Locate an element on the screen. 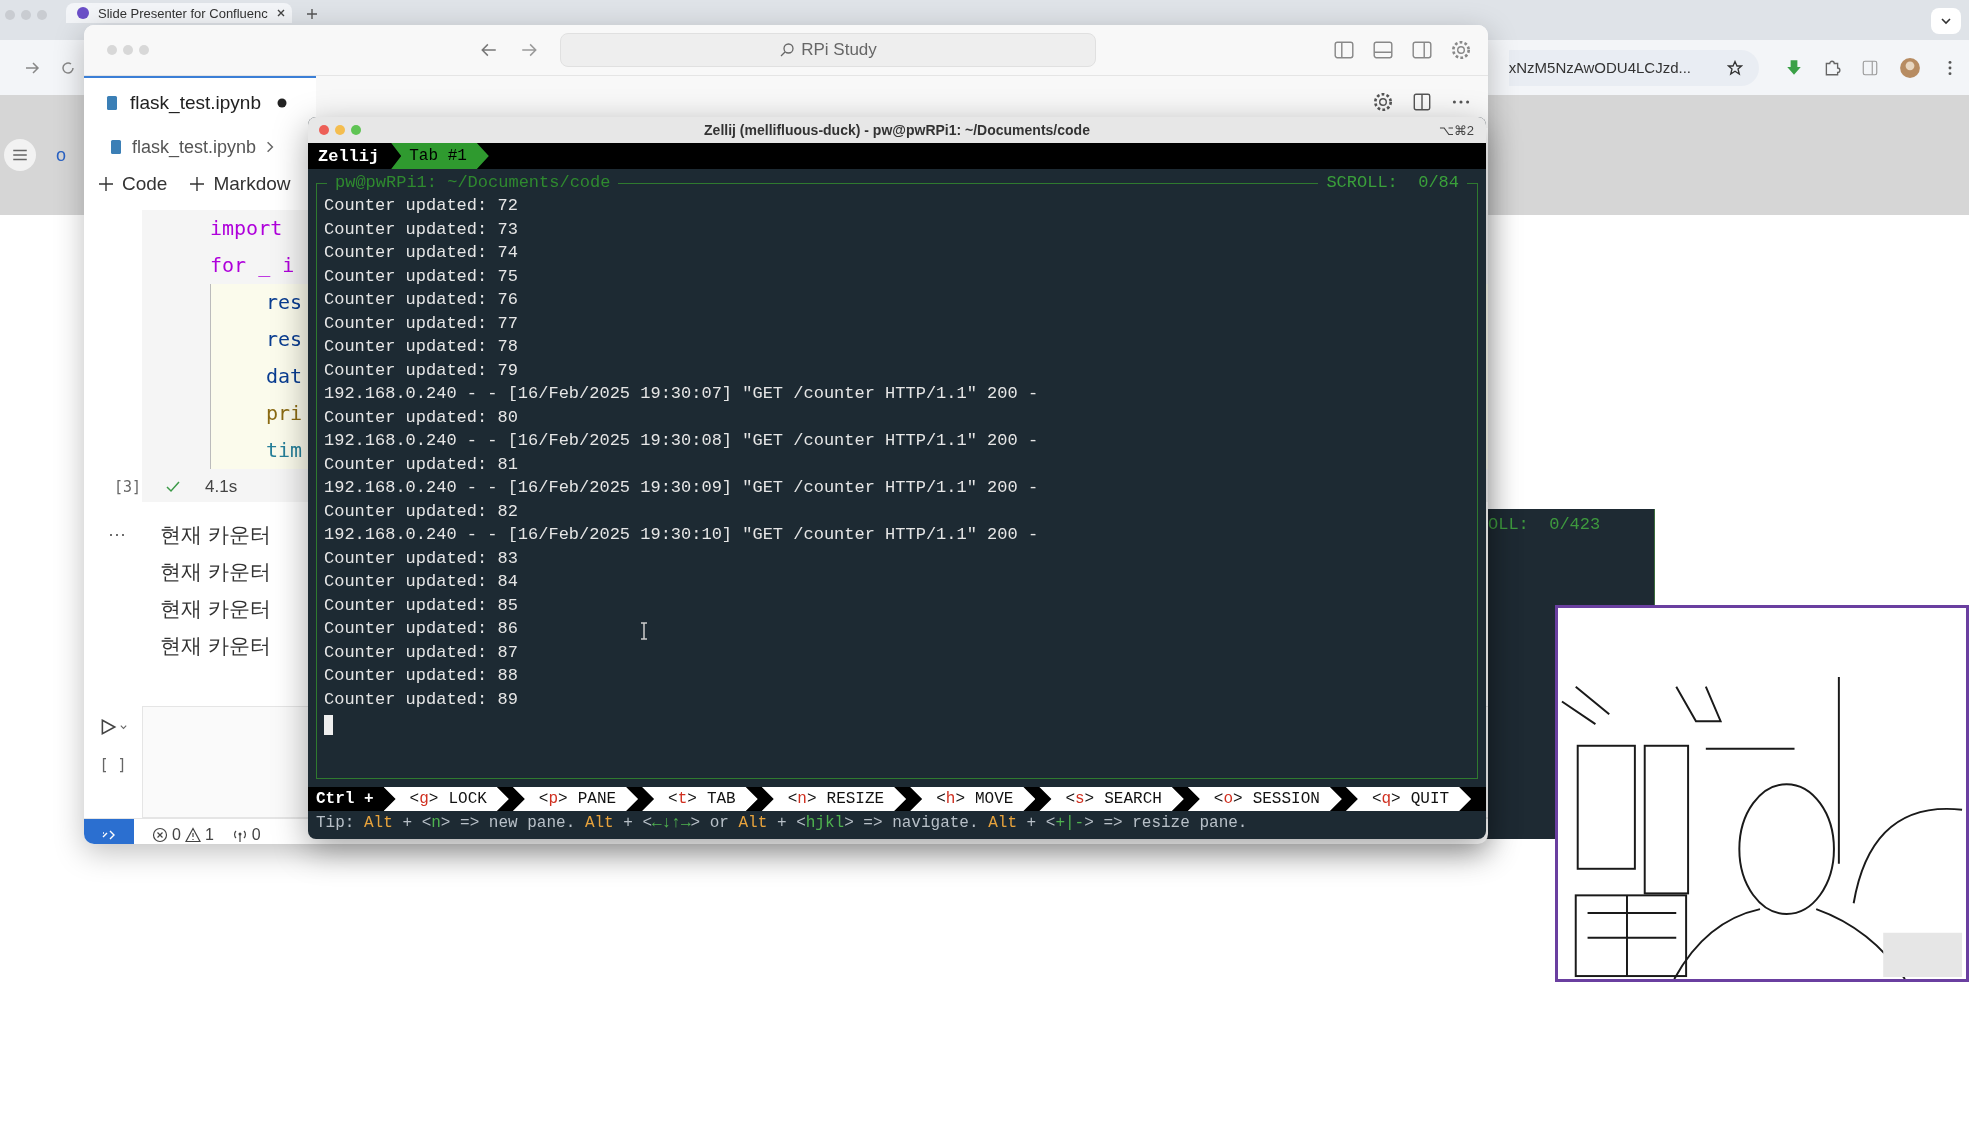 This screenshot has height=1125, width=1969. puzzle-icon is located at coordinates (1832, 67).